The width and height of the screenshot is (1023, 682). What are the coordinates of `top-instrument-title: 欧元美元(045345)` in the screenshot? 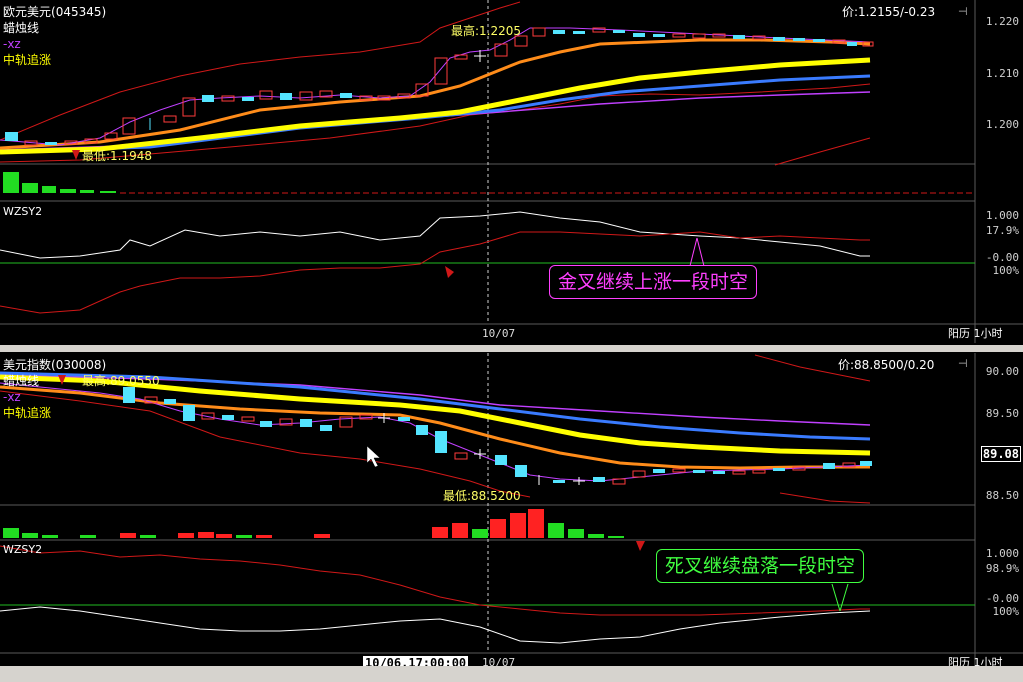 It's located at (54, 12).